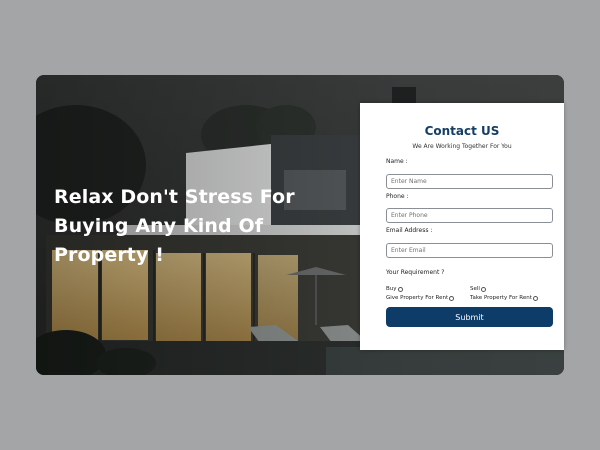 Image resolution: width=600 pixels, height=450 pixels. What do you see at coordinates (400, 289) in the screenshot?
I see `option-buy-radio` at bounding box center [400, 289].